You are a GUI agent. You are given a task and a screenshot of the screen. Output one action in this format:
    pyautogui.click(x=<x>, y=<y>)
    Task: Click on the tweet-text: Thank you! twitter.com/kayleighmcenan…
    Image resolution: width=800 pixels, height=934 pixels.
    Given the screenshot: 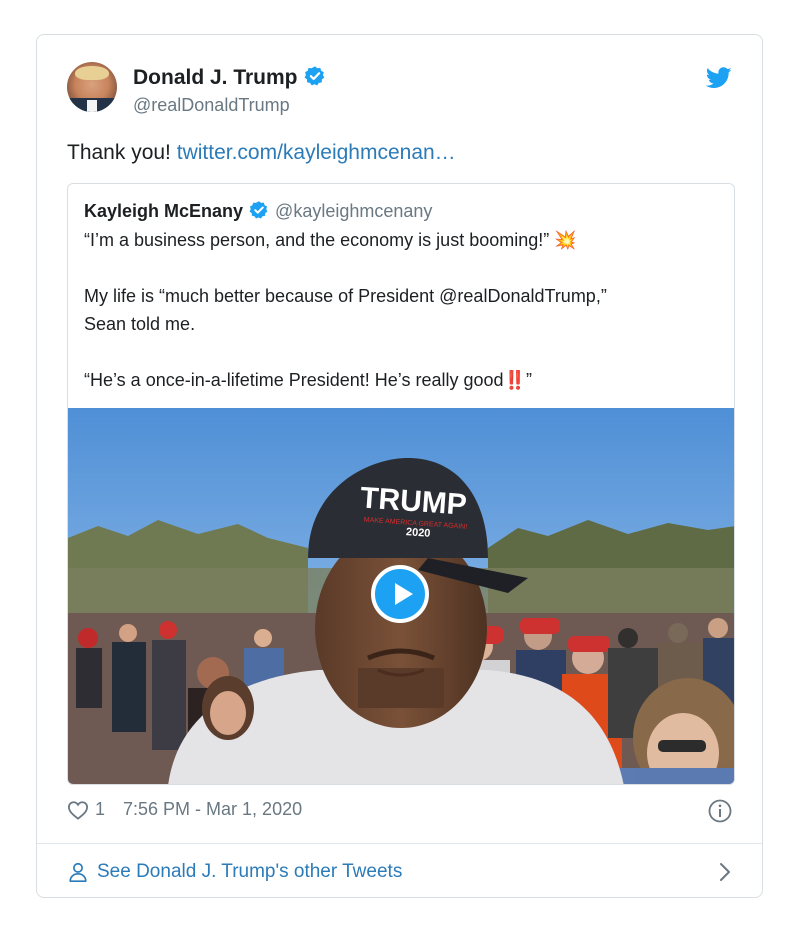 What is the action you would take?
    pyautogui.click(x=261, y=153)
    